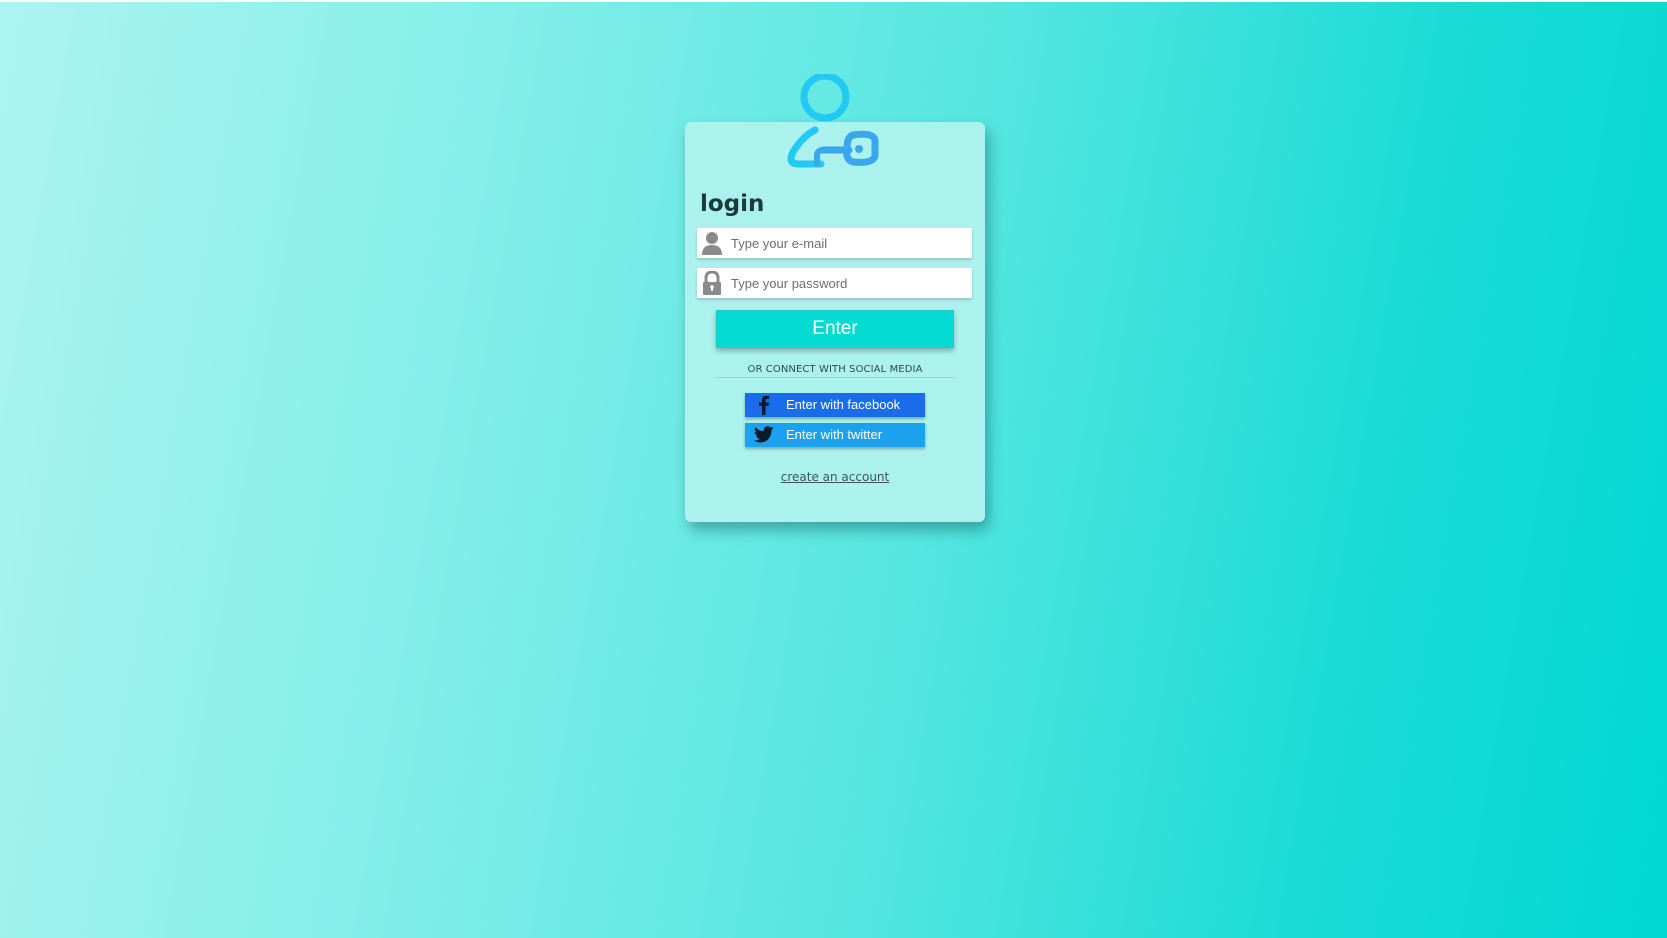  I want to click on social-divider-line, so click(835, 377).